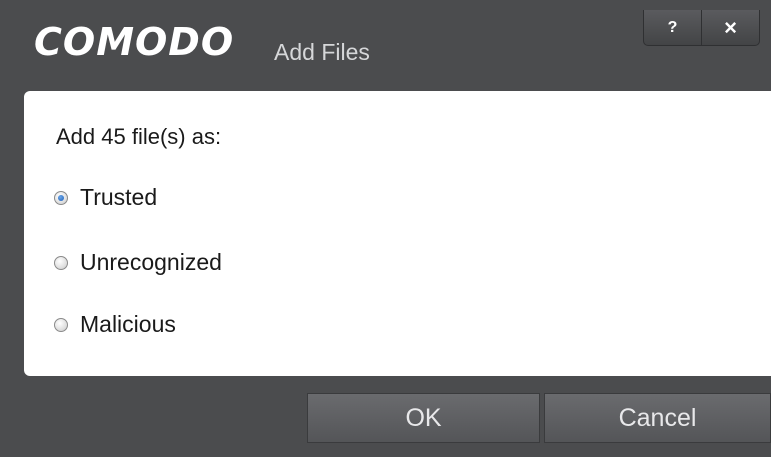 This screenshot has width=771, height=457. Describe the element at coordinates (657, 418) in the screenshot. I see `cancel-button: Cancel` at that location.